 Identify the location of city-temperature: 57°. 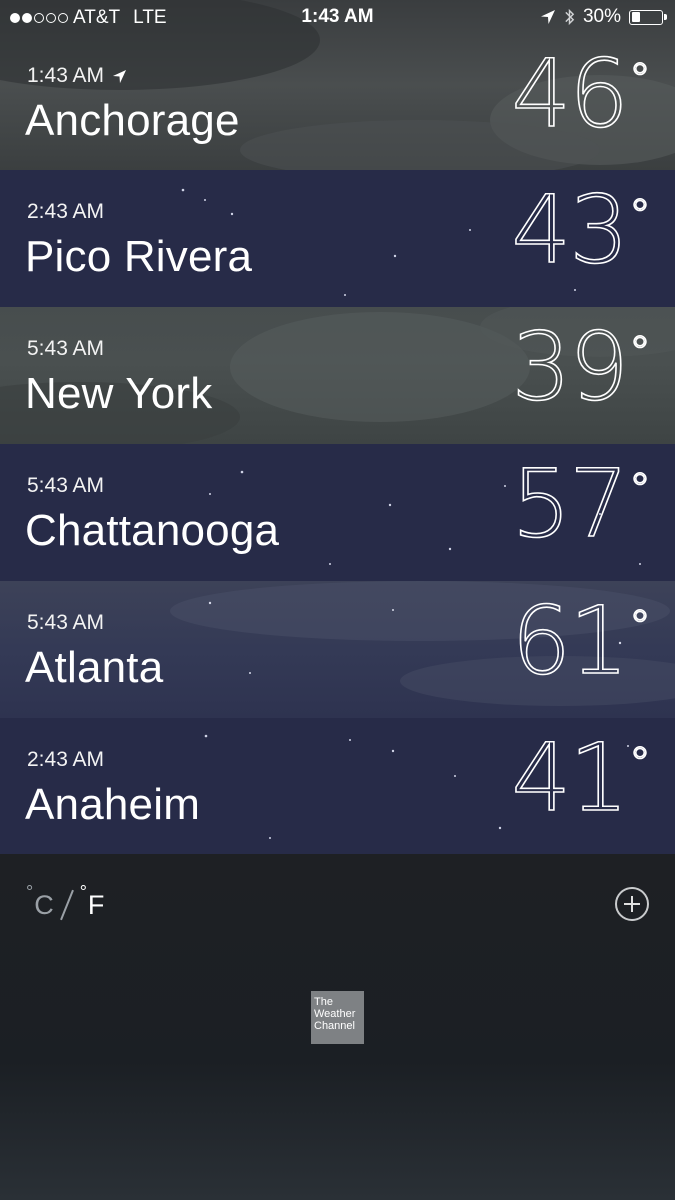
(581, 505).